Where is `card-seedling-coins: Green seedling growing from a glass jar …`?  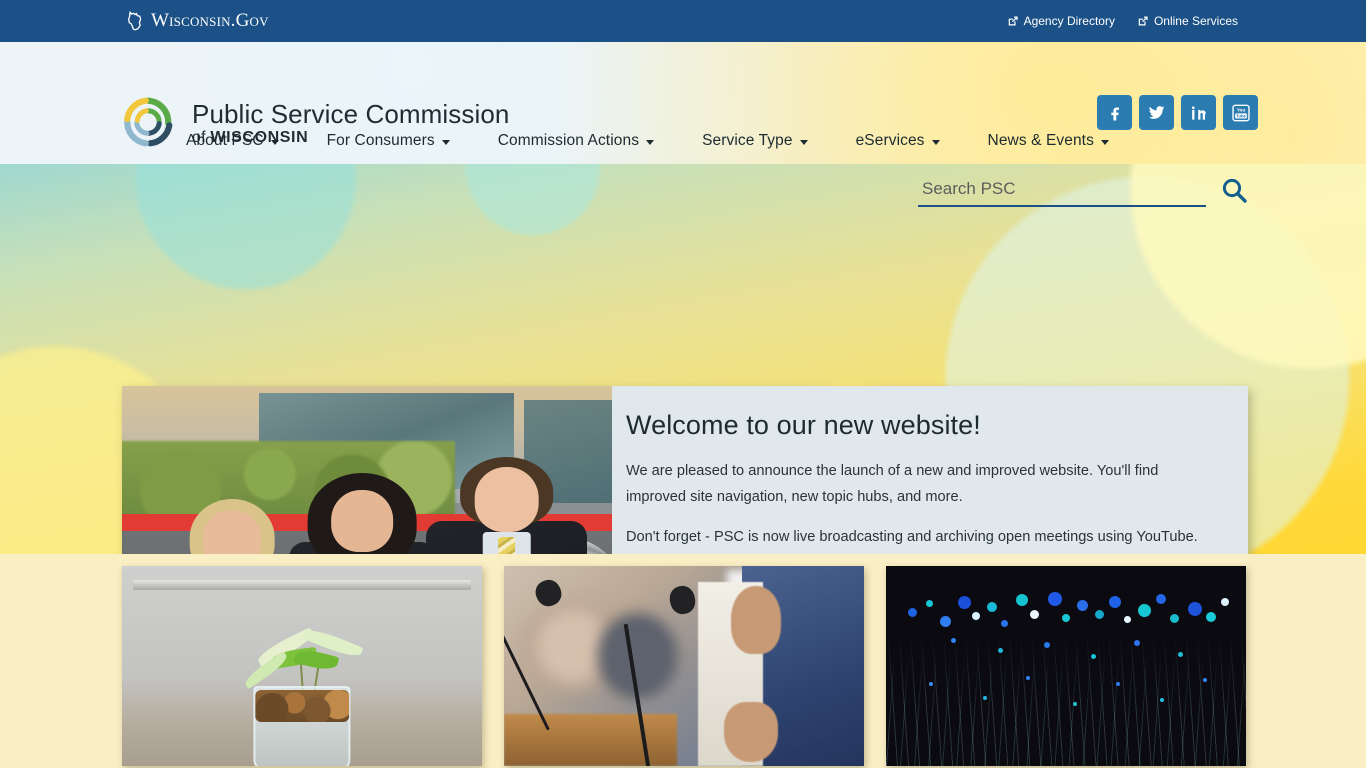 card-seedling-coins: Green seedling growing from a glass jar … is located at coordinates (302, 666).